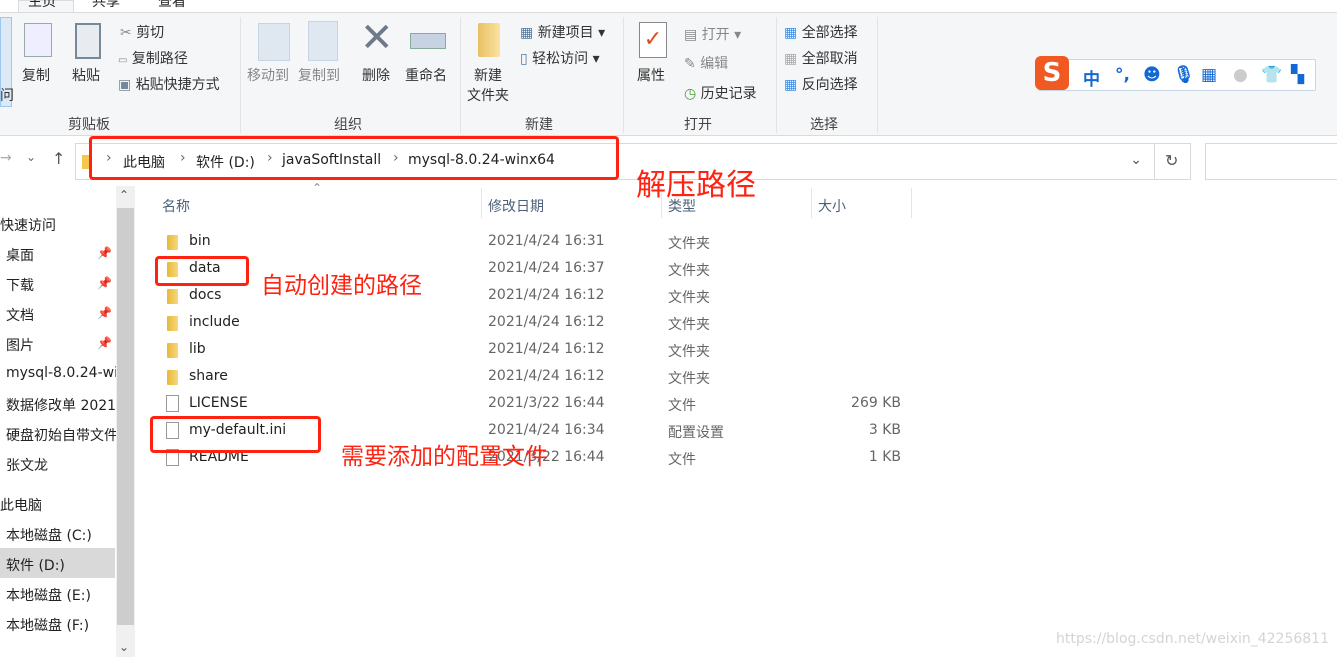 The height and width of the screenshot is (657, 1337). What do you see at coordinates (546, 430) in the screenshot?
I see `file-date: 2021/4/24 16:34` at bounding box center [546, 430].